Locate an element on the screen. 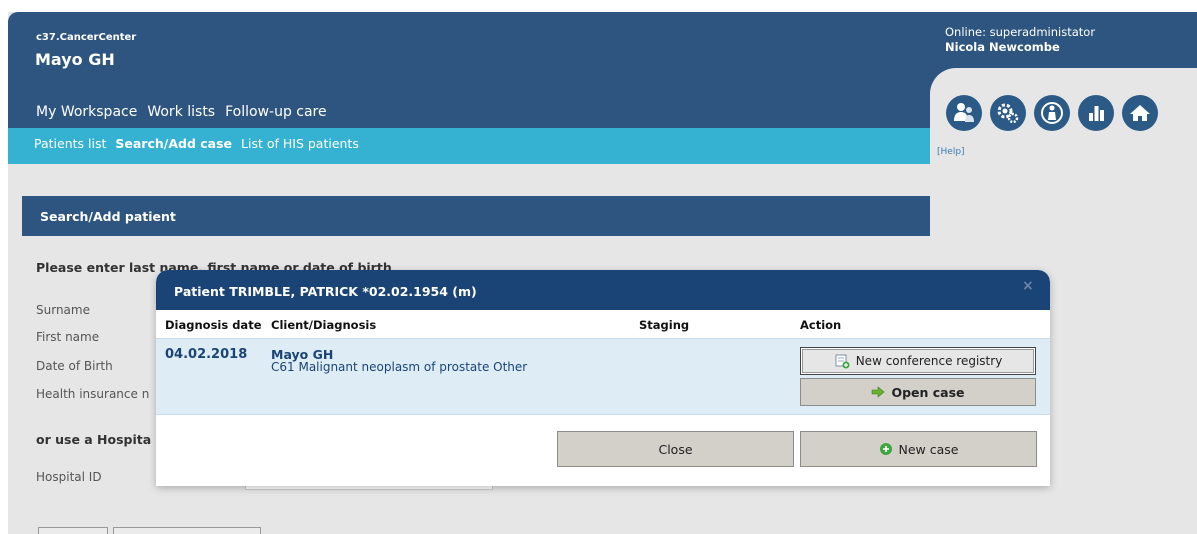 This screenshot has width=1197, height=534. org-title: Mayo GH is located at coordinates (75, 59).